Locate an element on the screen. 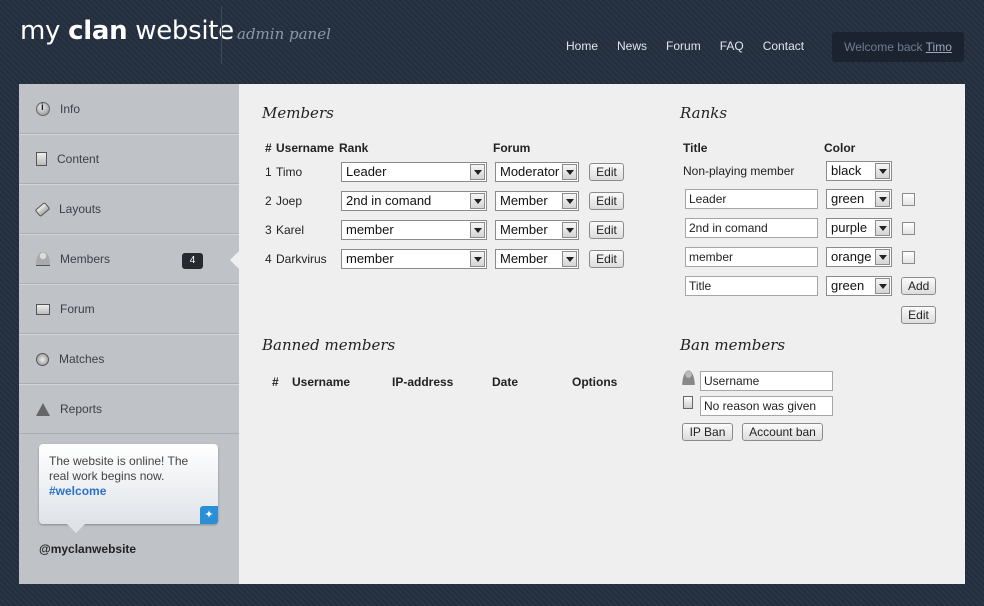 This screenshot has width=984, height=606. rank-default-title: Non-playing member is located at coordinates (739, 171).